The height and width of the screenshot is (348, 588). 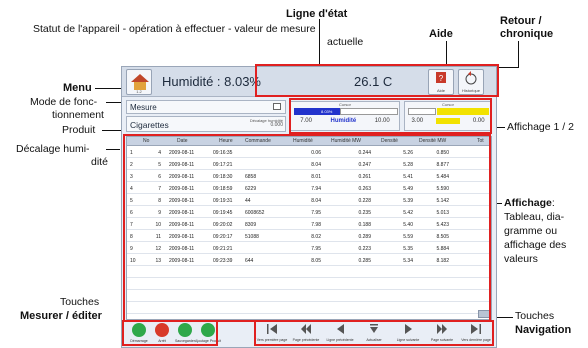 I want to click on product-field: Cigarettes Décalage humidité 0.000, so click(x=206, y=124).